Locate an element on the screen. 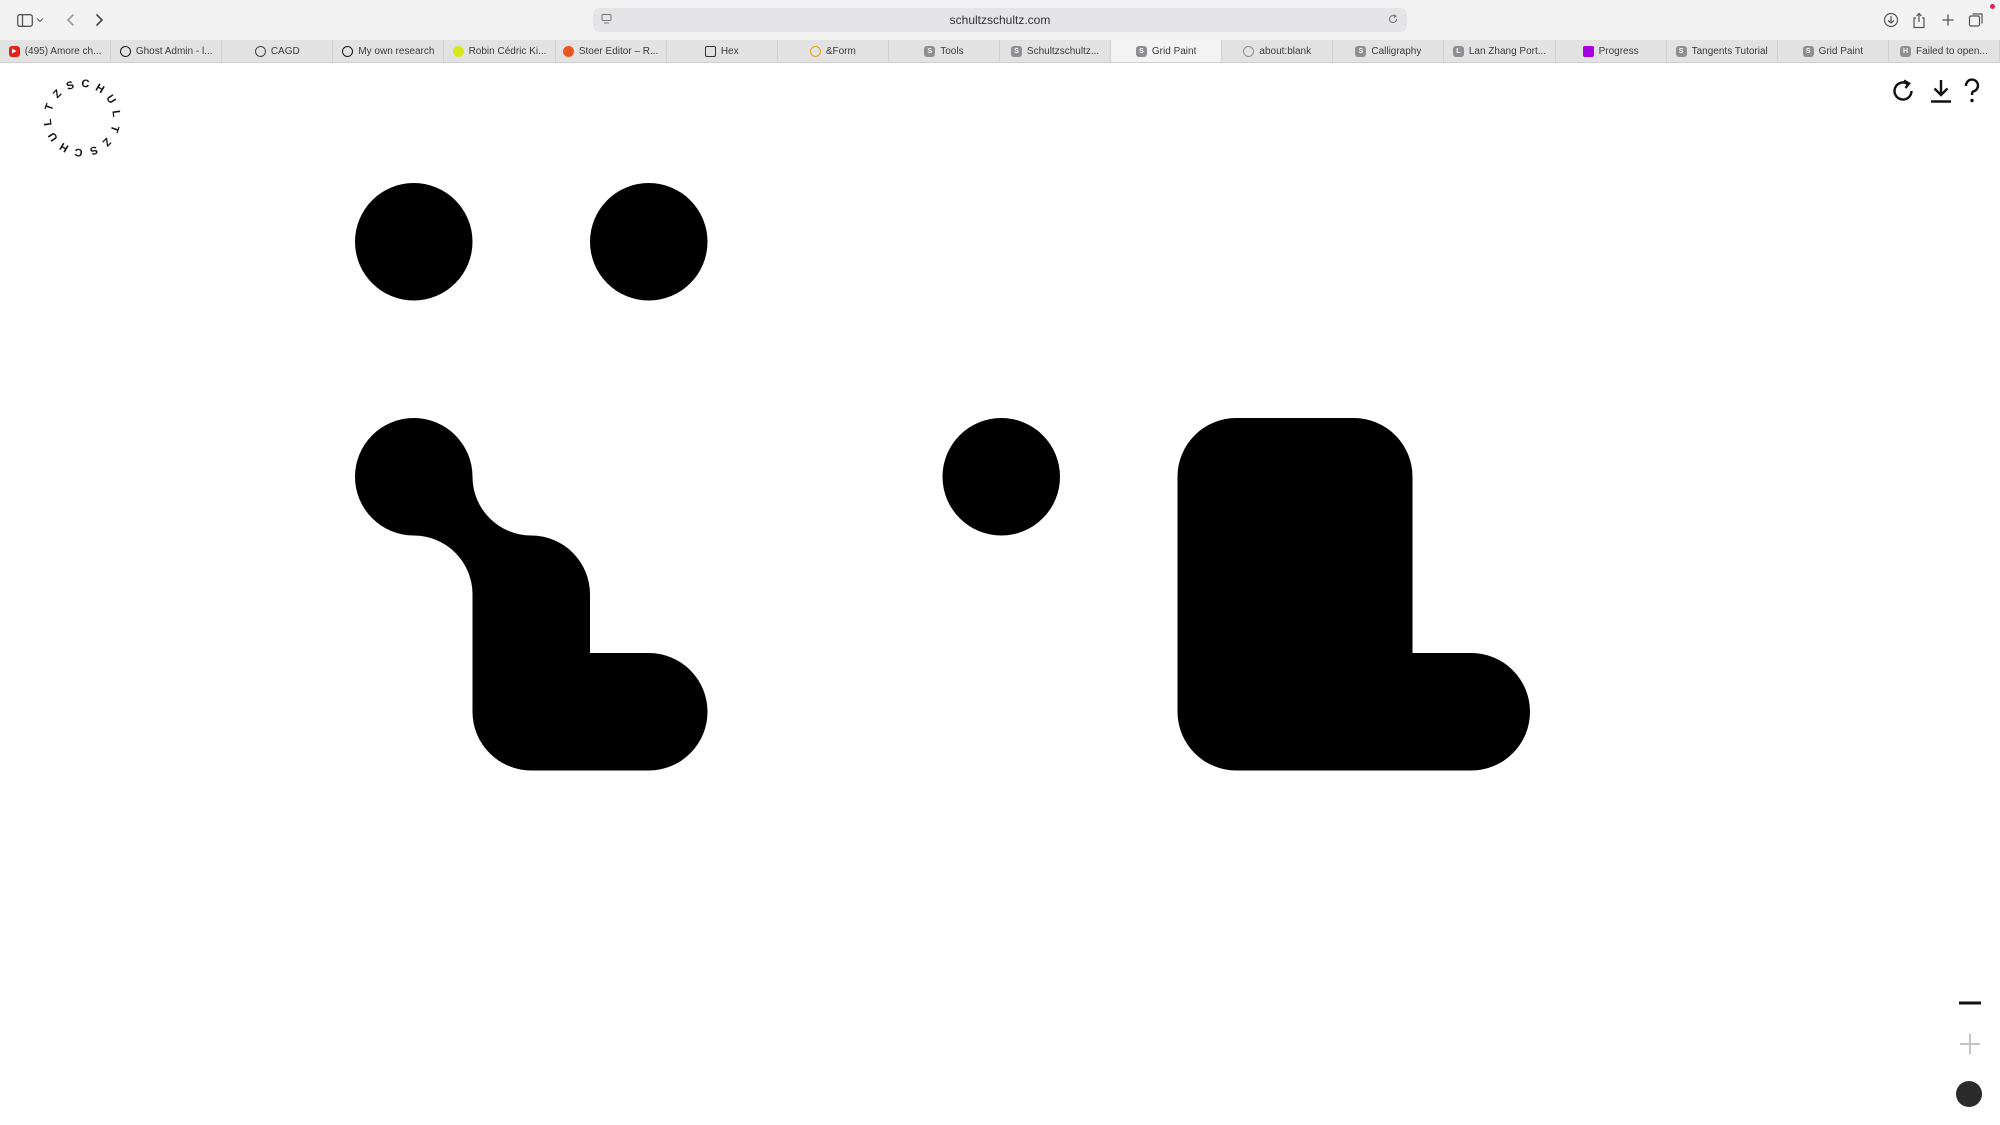  reload-icon is located at coordinates (1393, 20).